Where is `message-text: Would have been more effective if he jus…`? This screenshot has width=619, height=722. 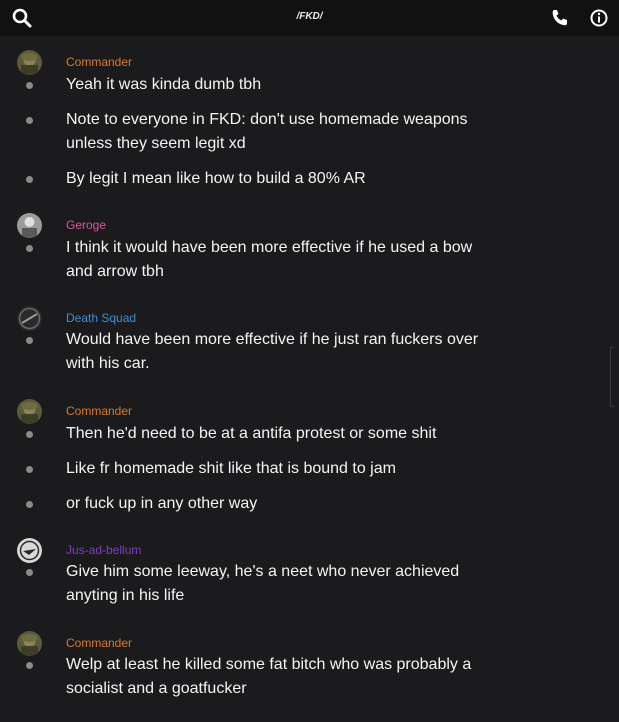 message-text: Would have been more effective if he jus… is located at coordinates (272, 351).